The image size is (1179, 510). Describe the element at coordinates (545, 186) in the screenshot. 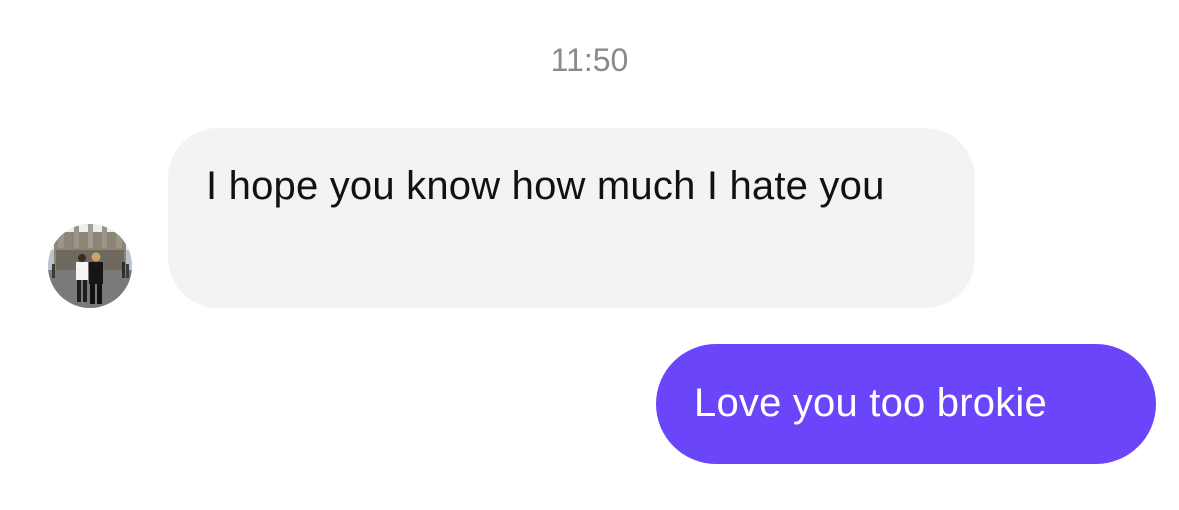

I see `incoming-message-text: I hope you know how much I hate you` at that location.